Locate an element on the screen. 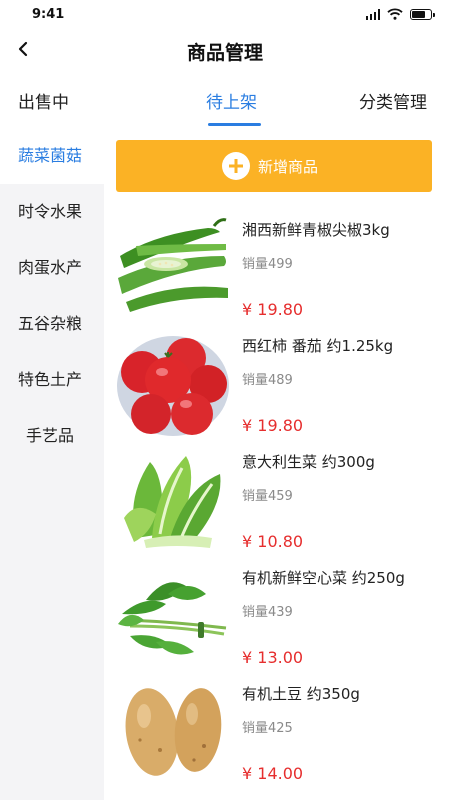  wifi-icon is located at coordinates (395, 14).